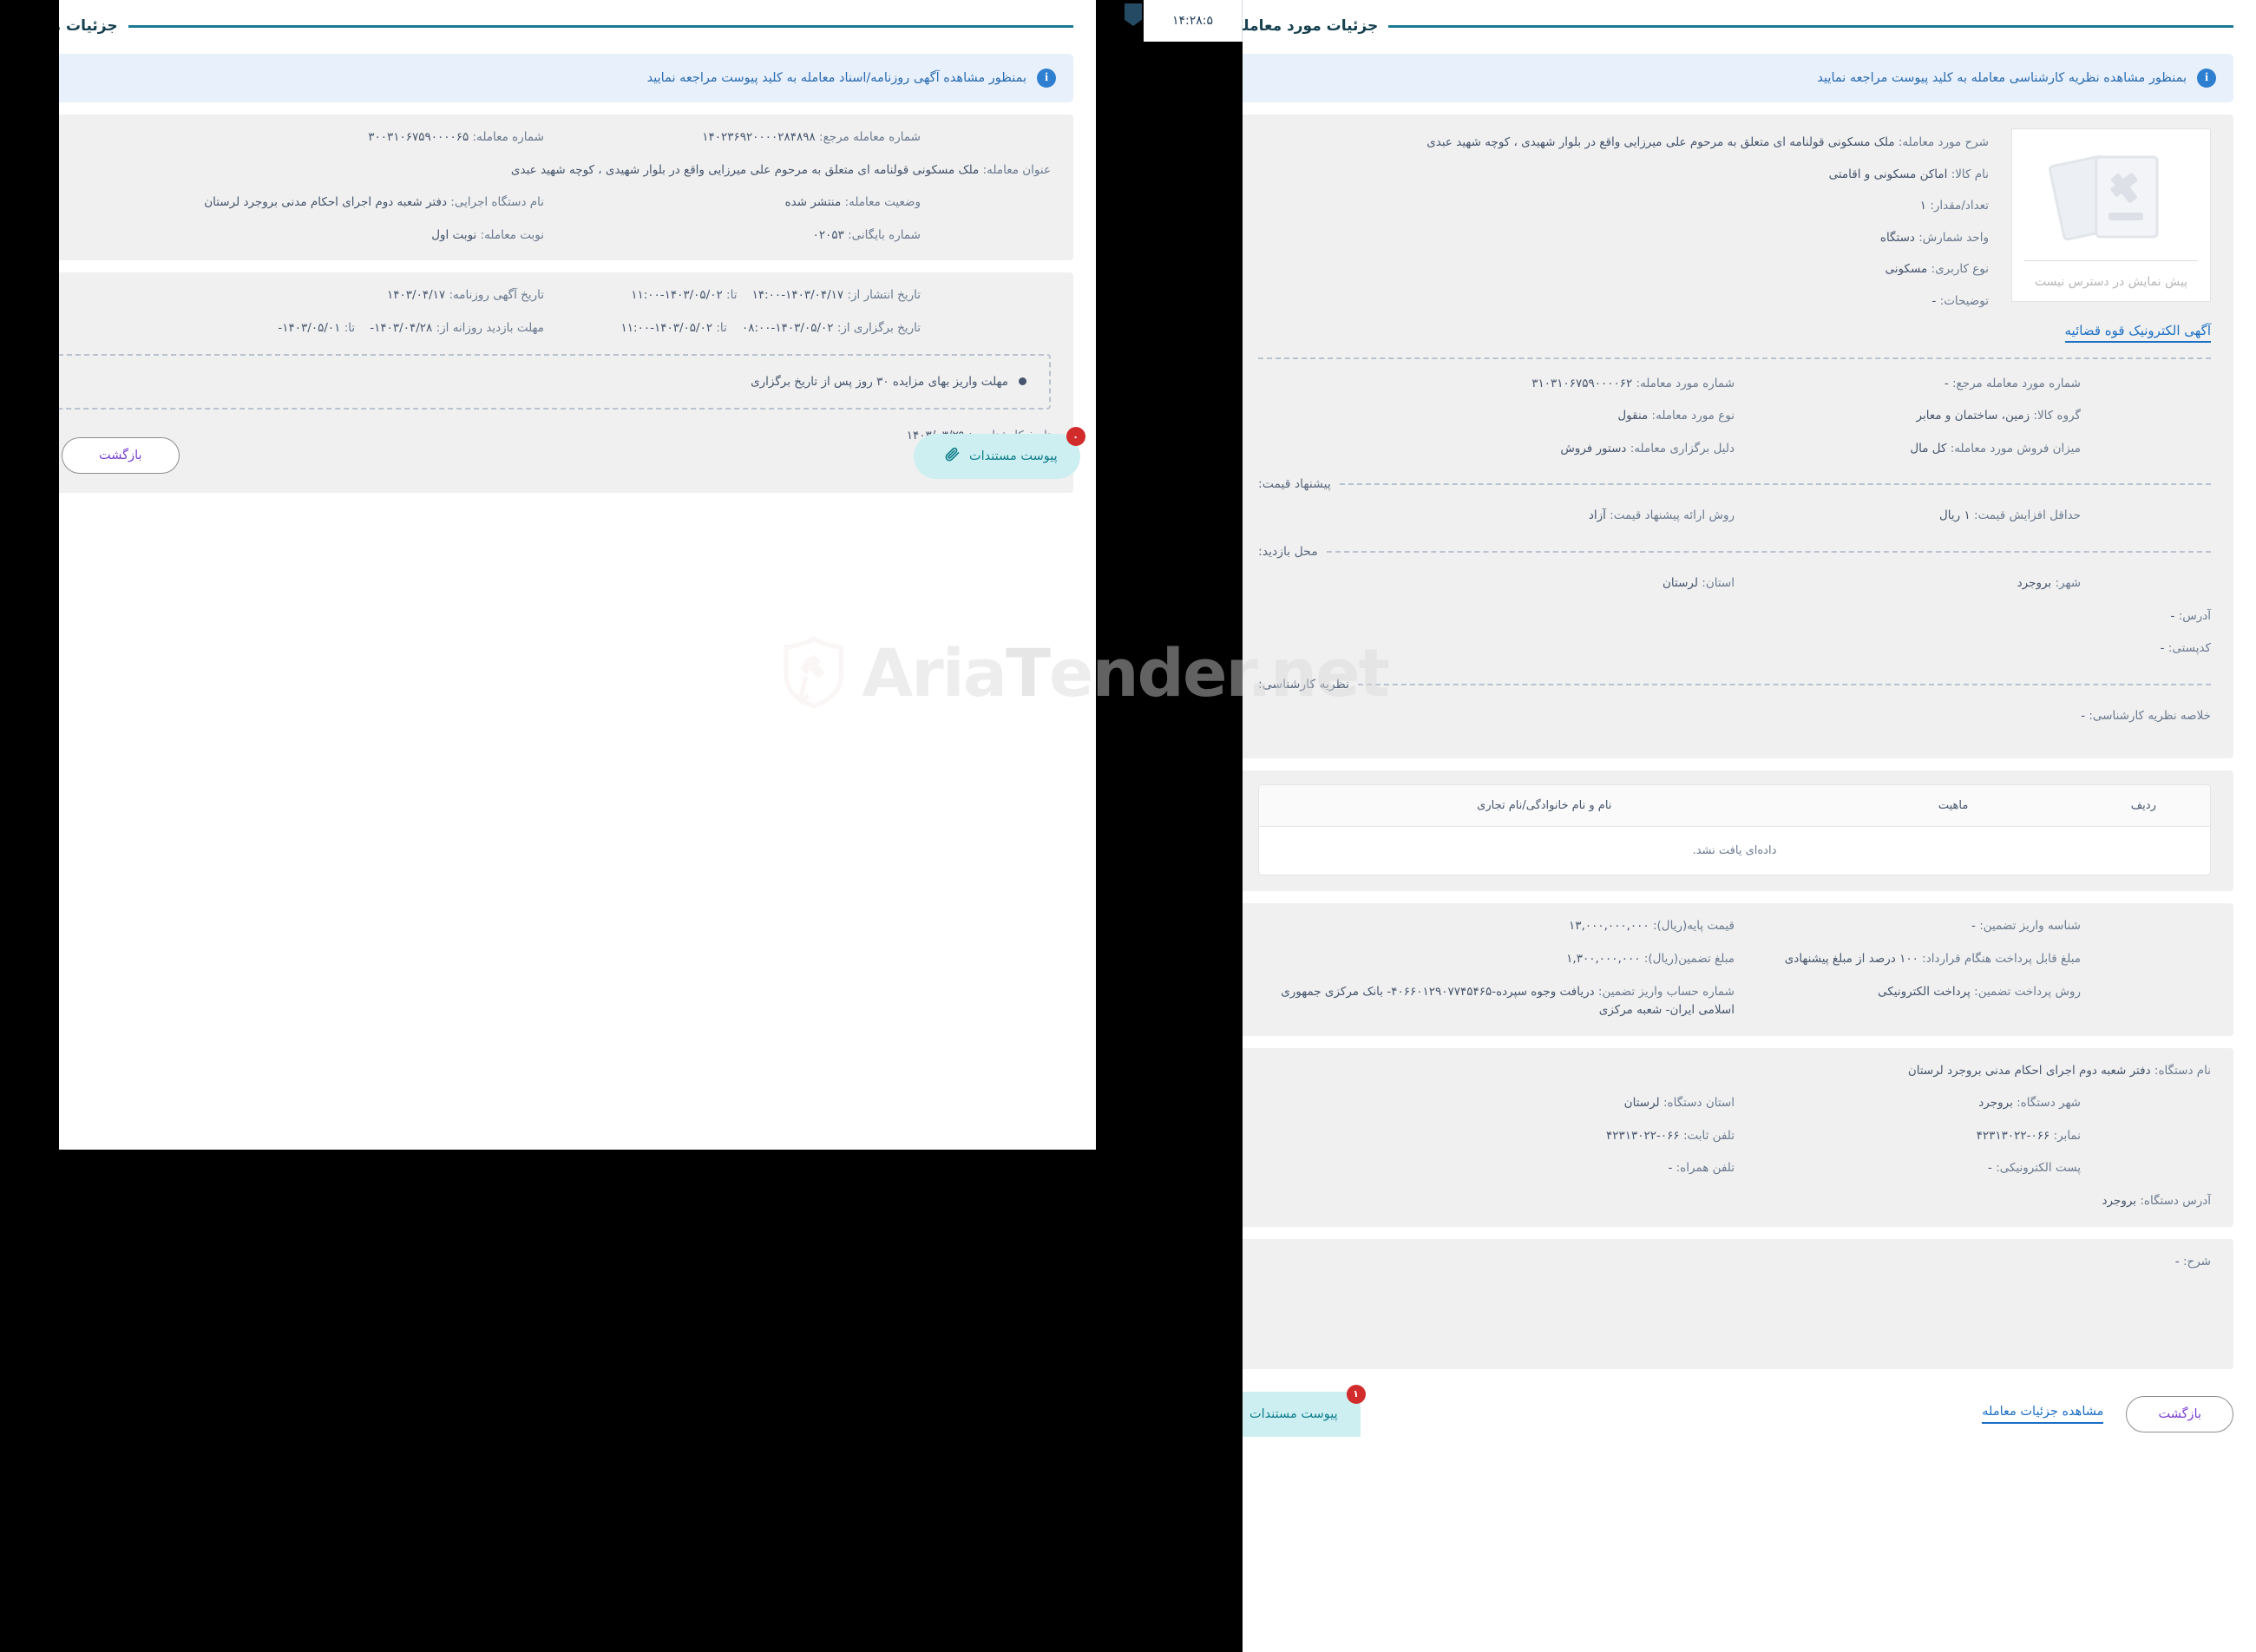 The width and height of the screenshot is (2256, 1652). Describe the element at coordinates (508, 137) in the screenshot. I see `label: شماره معامله:` at that location.